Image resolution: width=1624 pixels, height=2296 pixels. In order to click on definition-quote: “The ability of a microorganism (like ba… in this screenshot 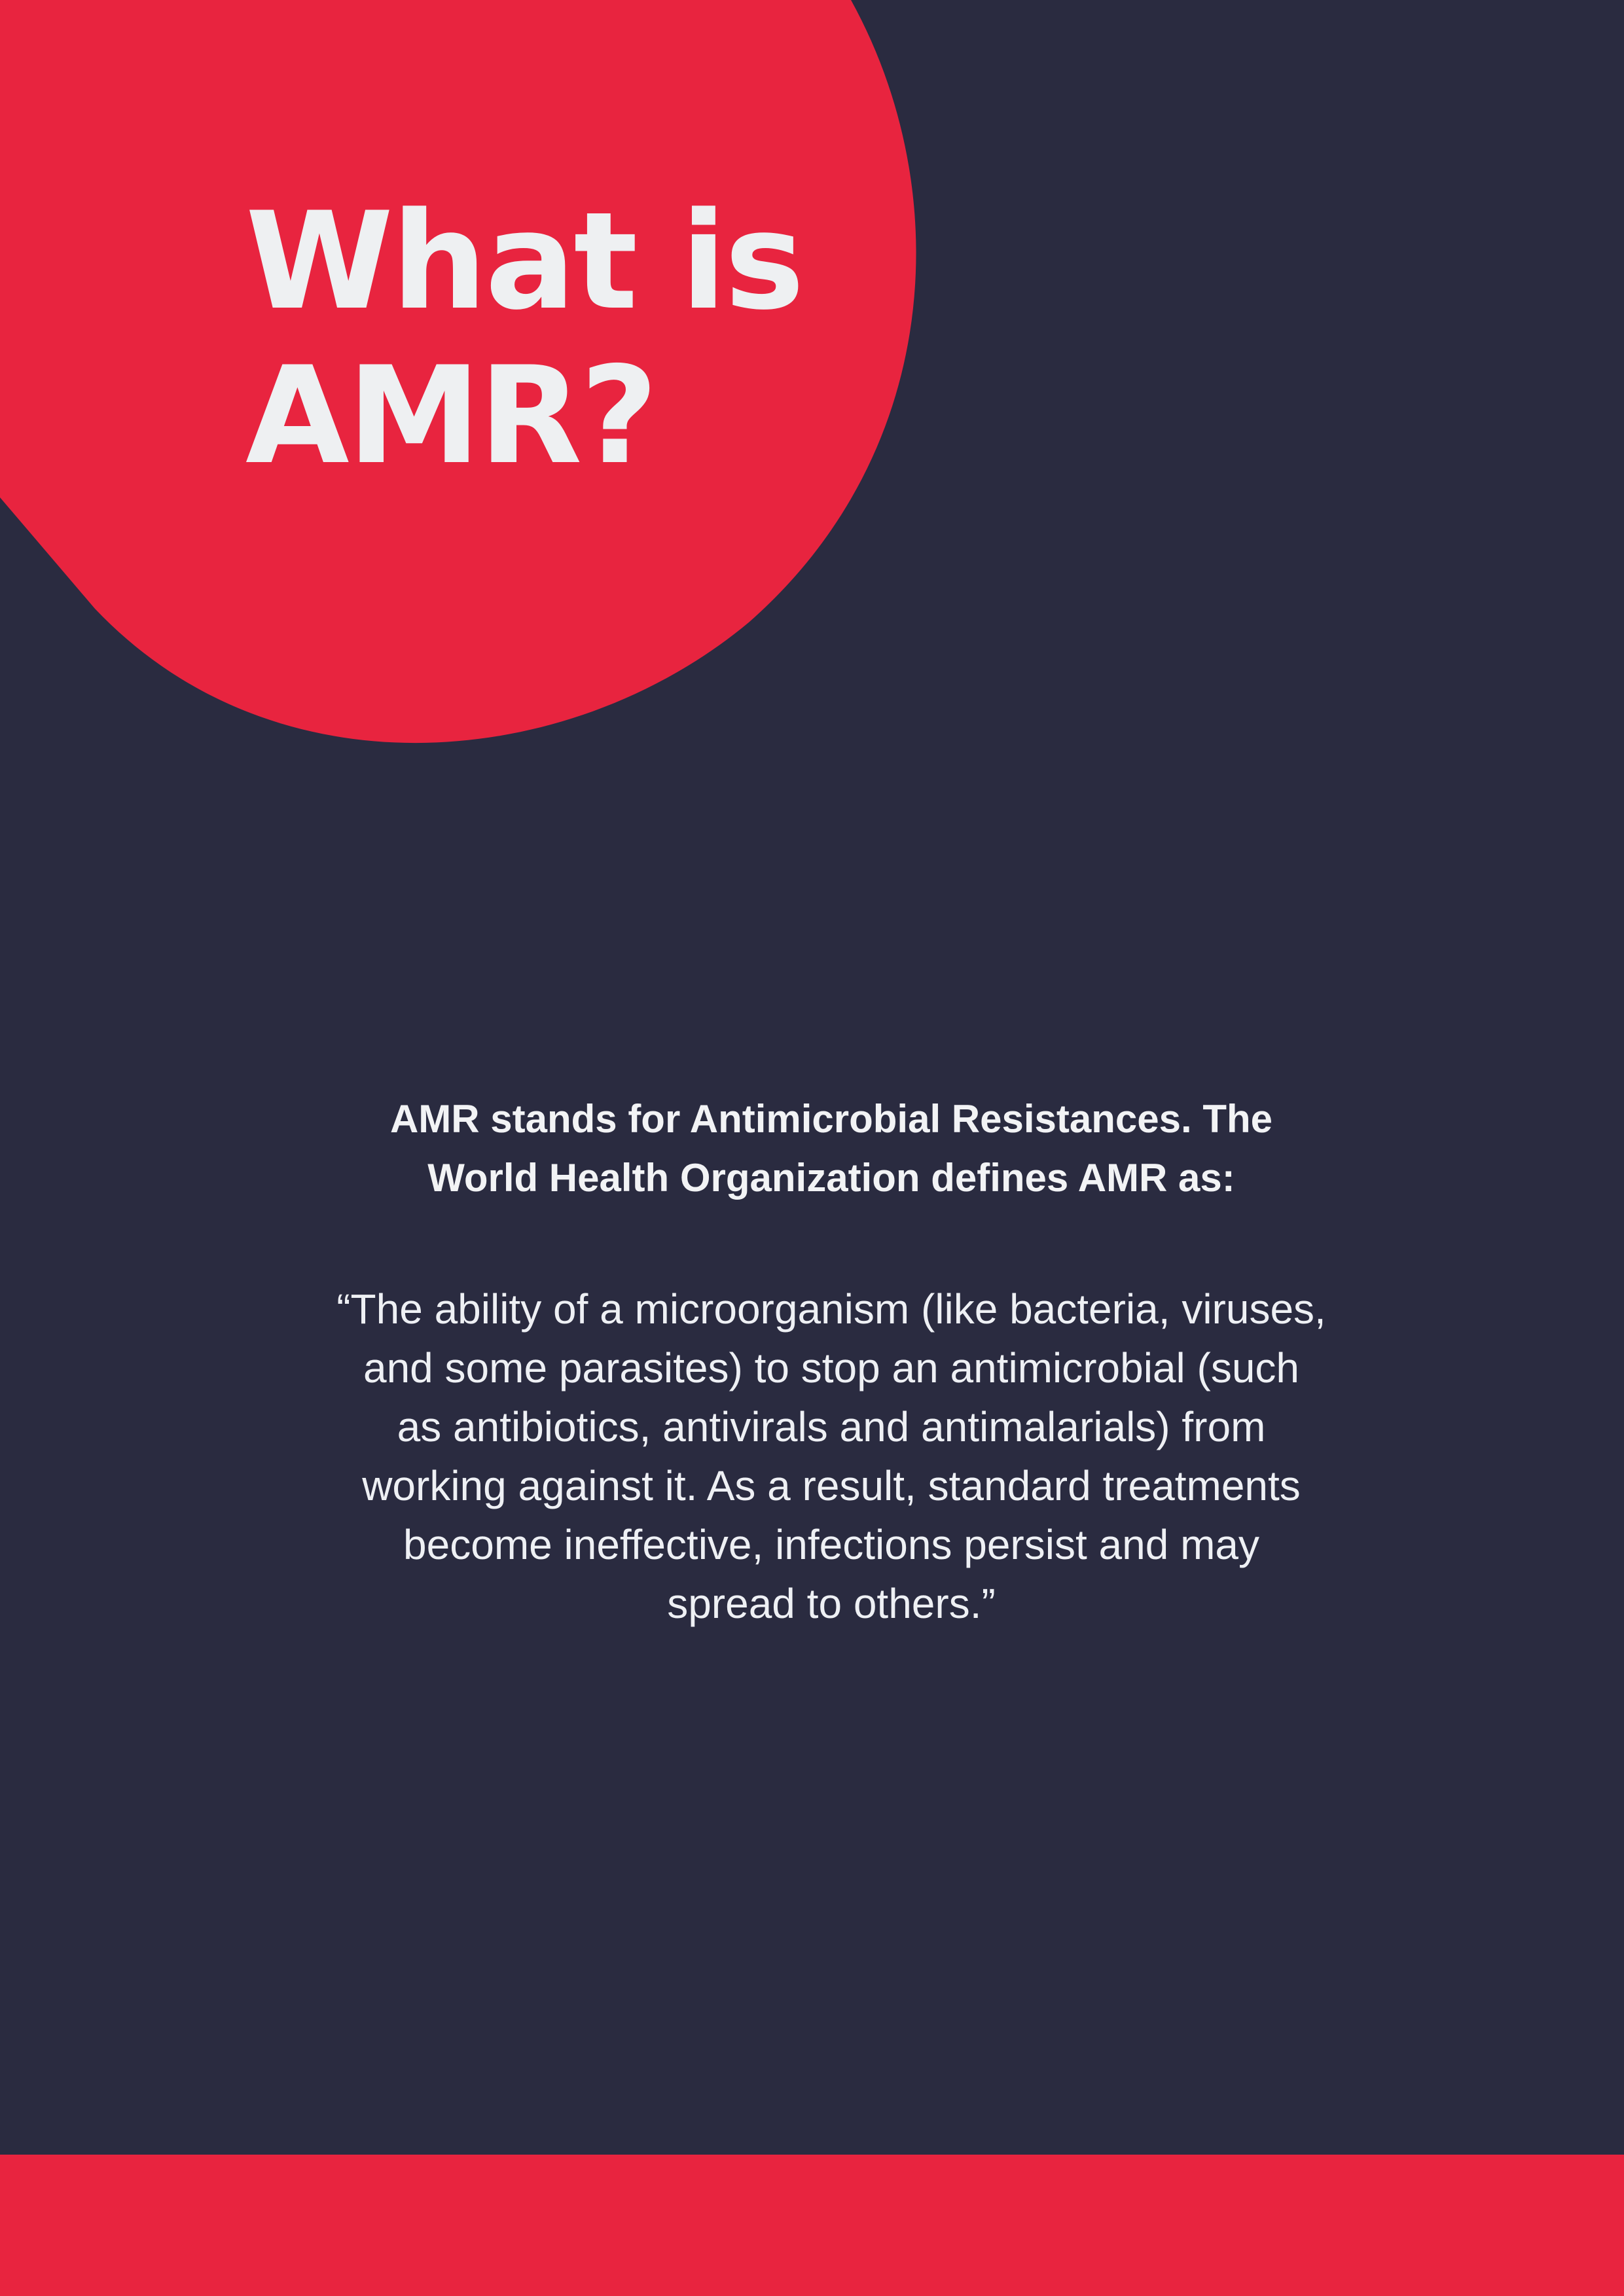, I will do `click(831, 1456)`.